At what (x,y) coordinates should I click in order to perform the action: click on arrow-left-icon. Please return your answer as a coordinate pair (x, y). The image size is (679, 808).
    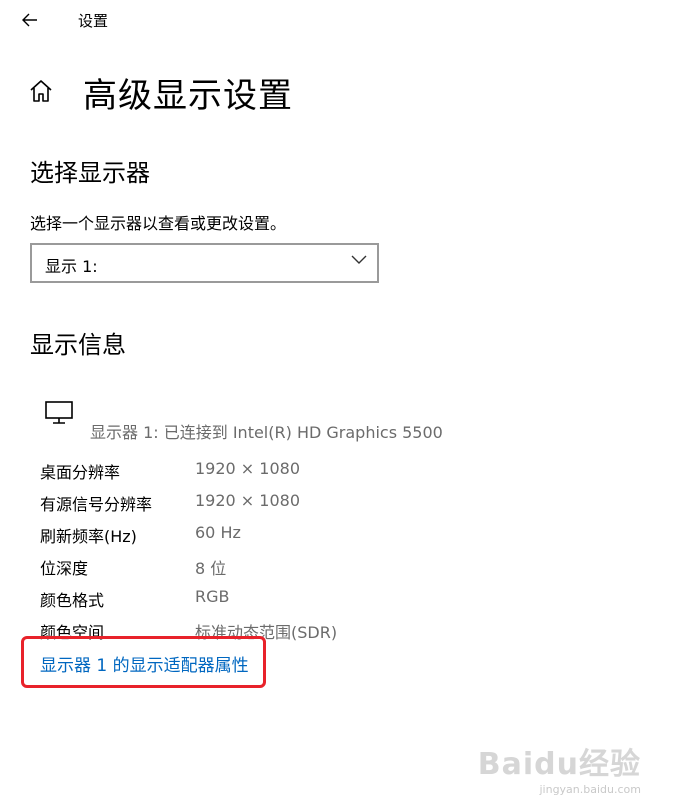
    Looking at the image, I should click on (29, 20).